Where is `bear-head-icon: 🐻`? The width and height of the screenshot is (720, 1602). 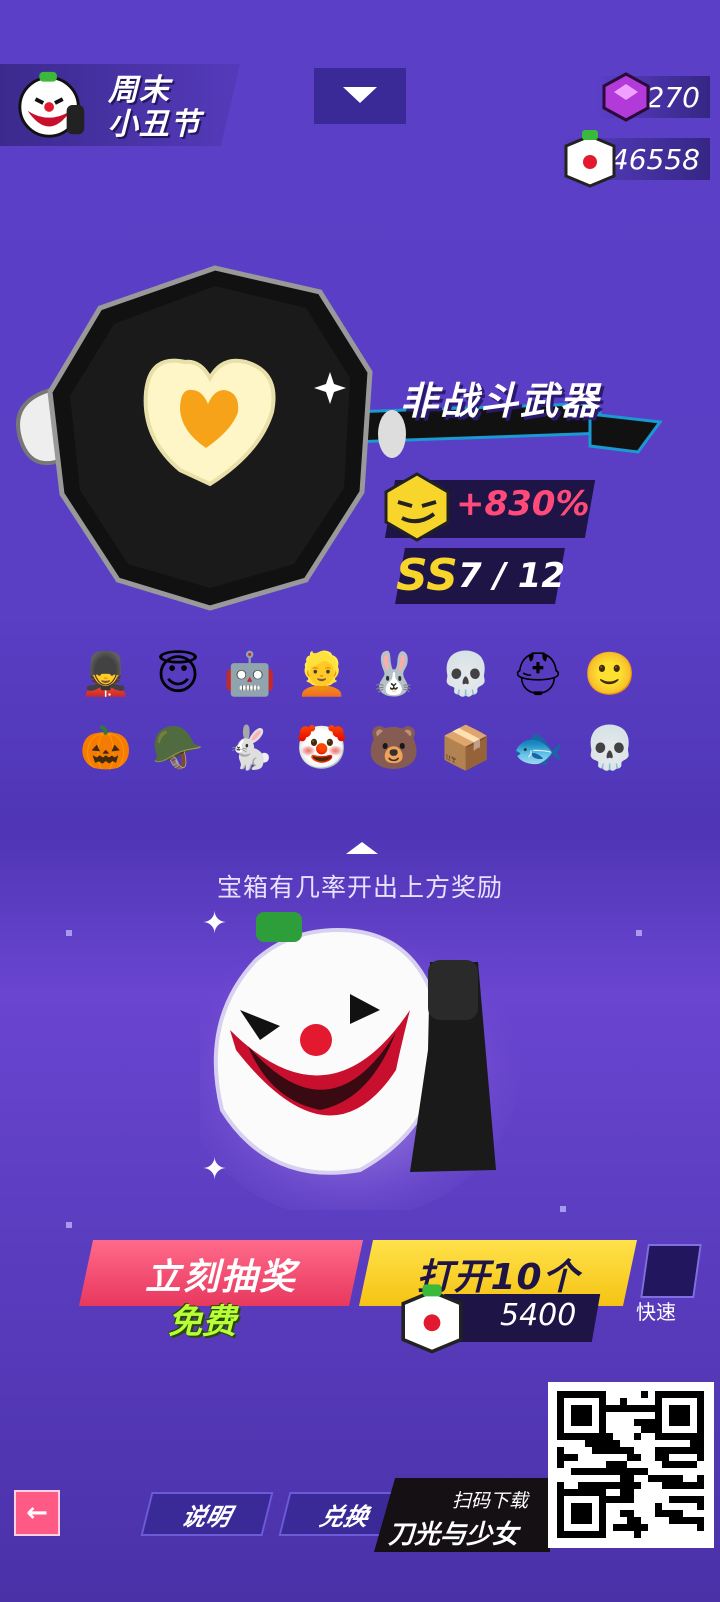
bear-head-icon: 🐻 is located at coordinates (394, 747).